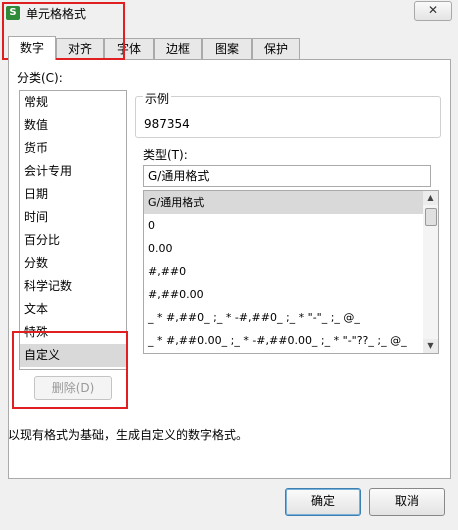 This screenshot has height=530, width=458. I want to click on description-text: 以现有格式为基础，生成自定义的数字格式。, so click(128, 435).